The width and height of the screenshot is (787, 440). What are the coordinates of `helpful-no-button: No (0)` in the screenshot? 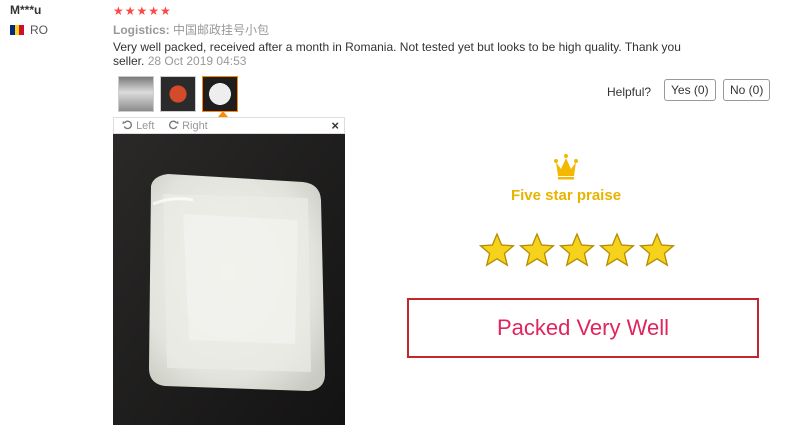 It's located at (747, 90).